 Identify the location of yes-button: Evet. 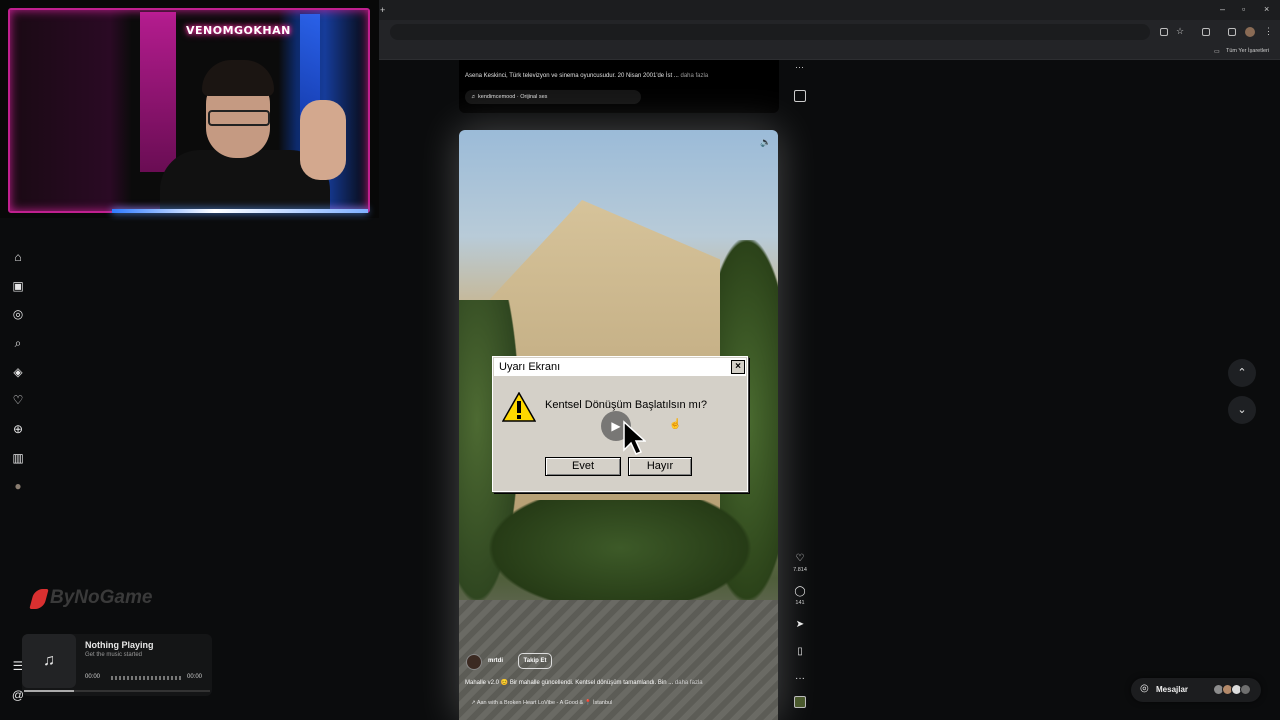
(583, 466).